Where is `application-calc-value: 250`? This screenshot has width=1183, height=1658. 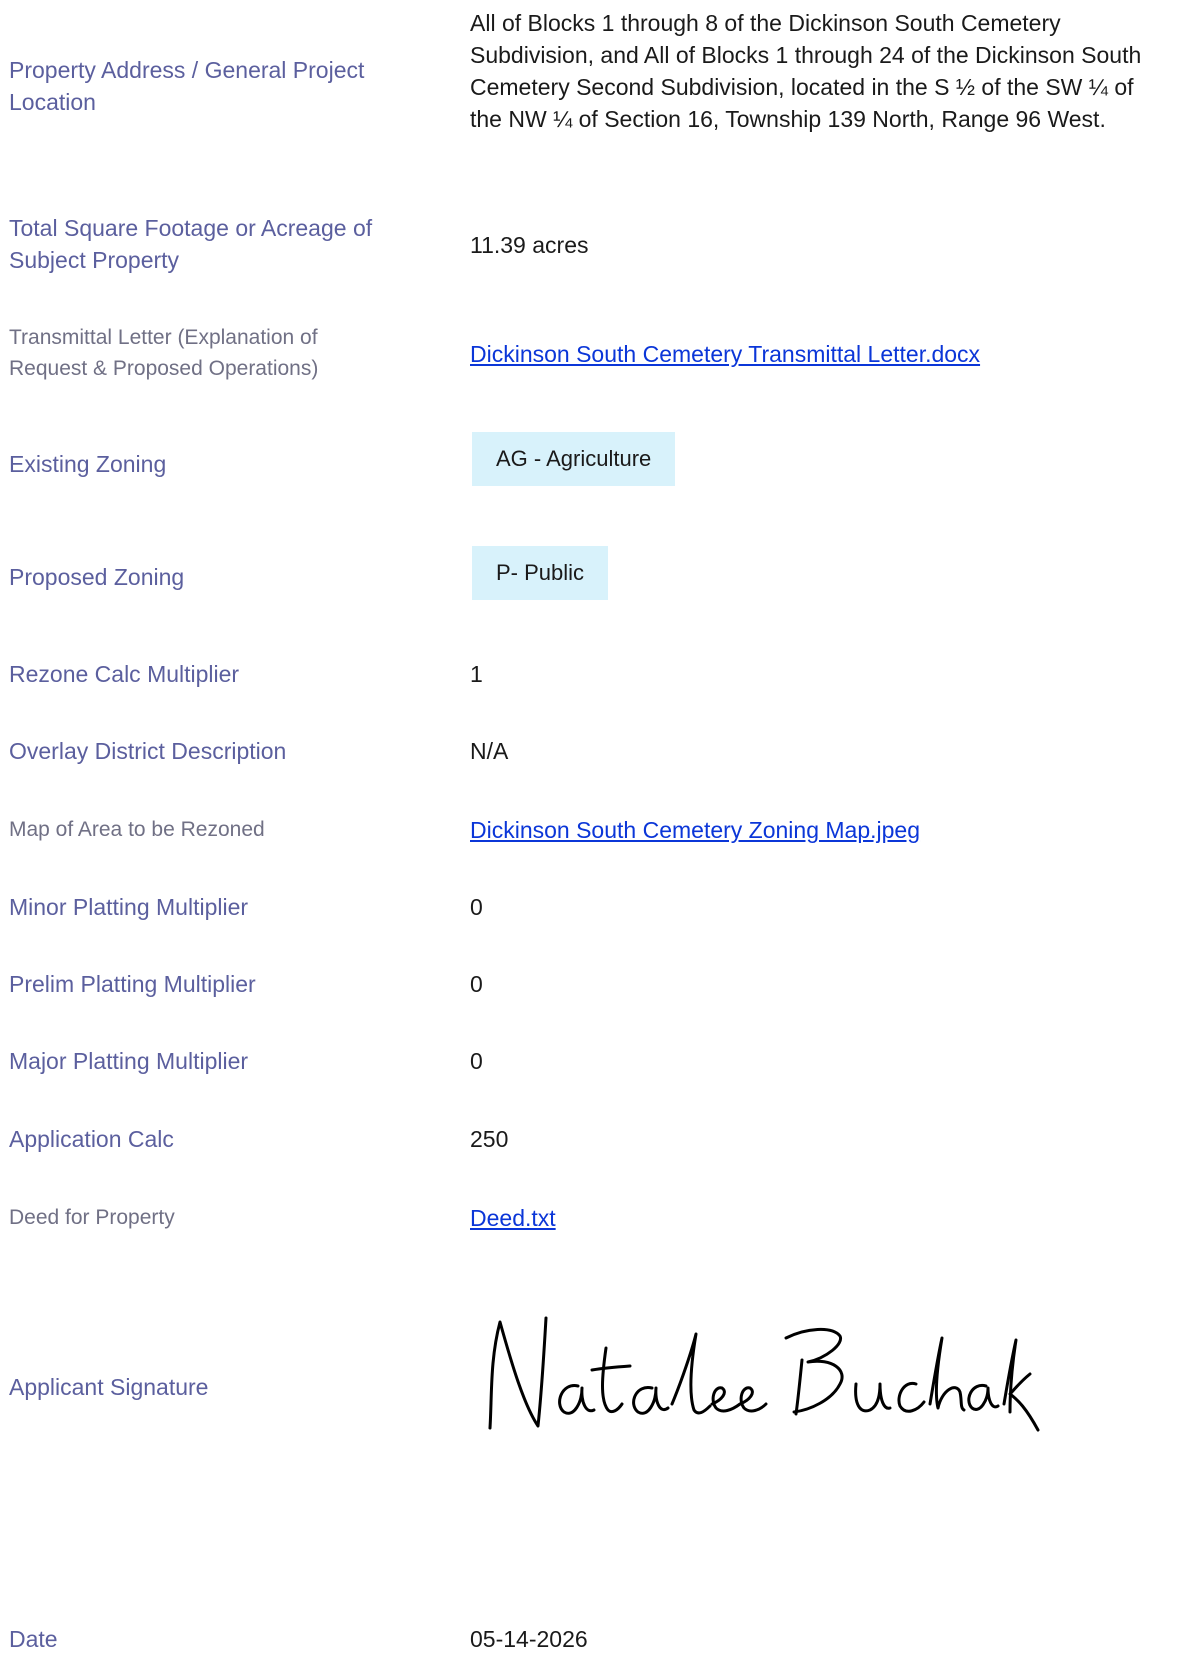 application-calc-value: 250 is located at coordinates (489, 1139).